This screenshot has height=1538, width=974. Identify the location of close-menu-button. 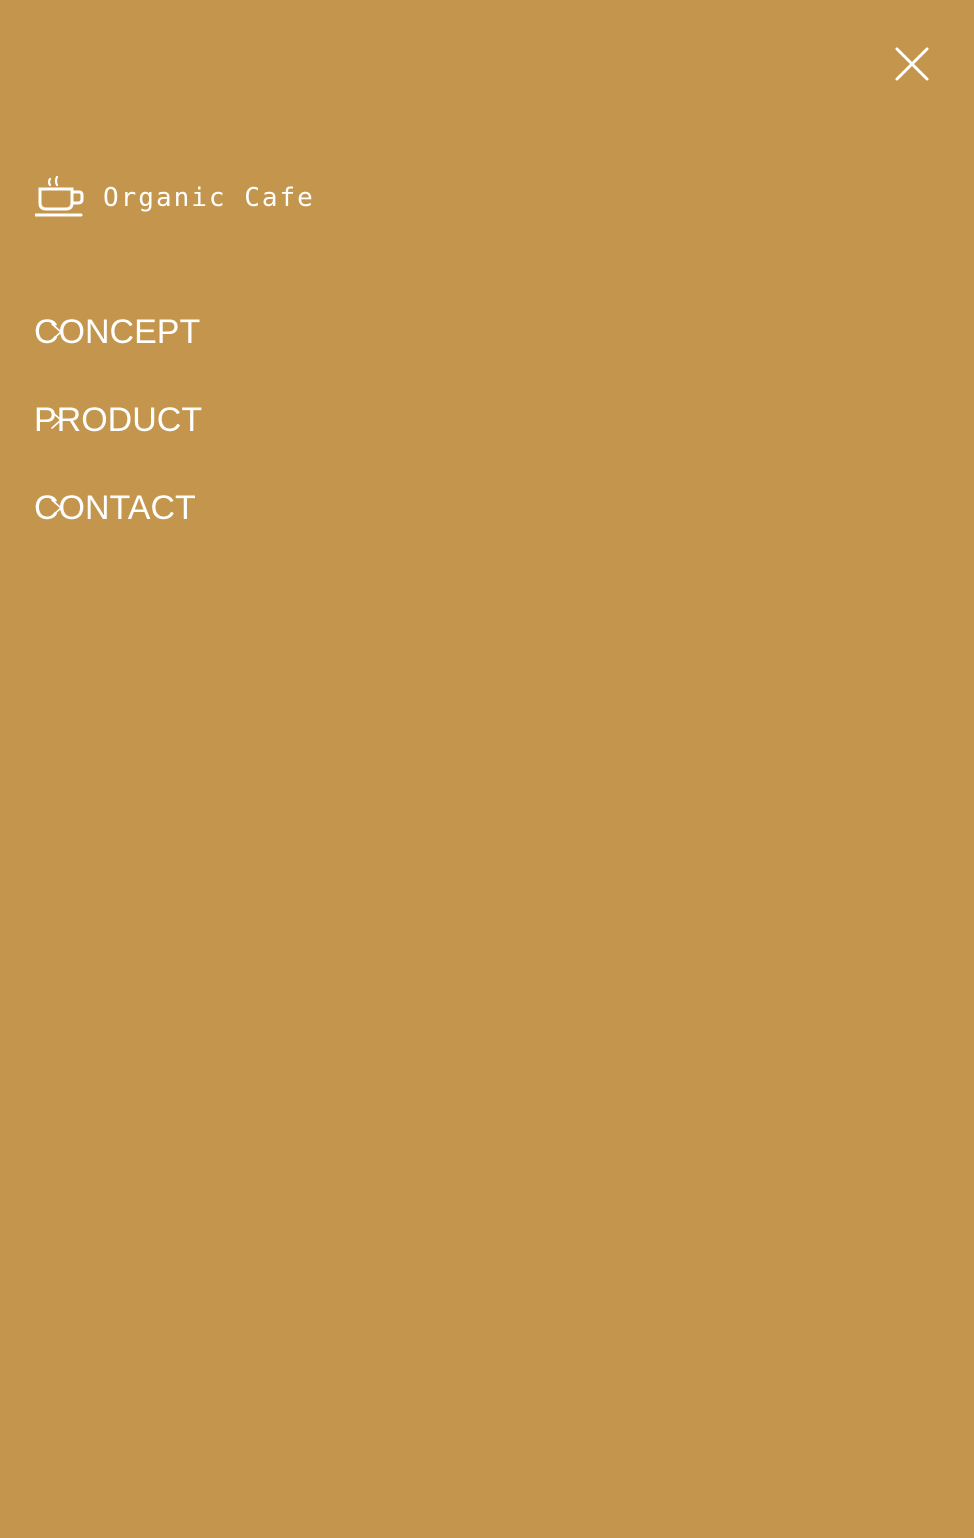
(912, 64).